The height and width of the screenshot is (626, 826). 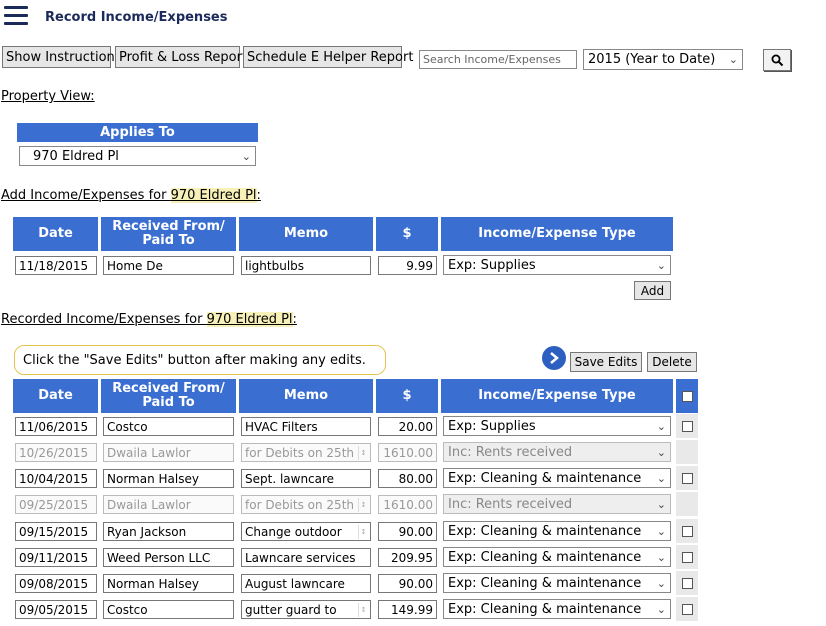 What do you see at coordinates (306, 426) in the screenshot?
I see `row-memo-input: HVAC Filters` at bounding box center [306, 426].